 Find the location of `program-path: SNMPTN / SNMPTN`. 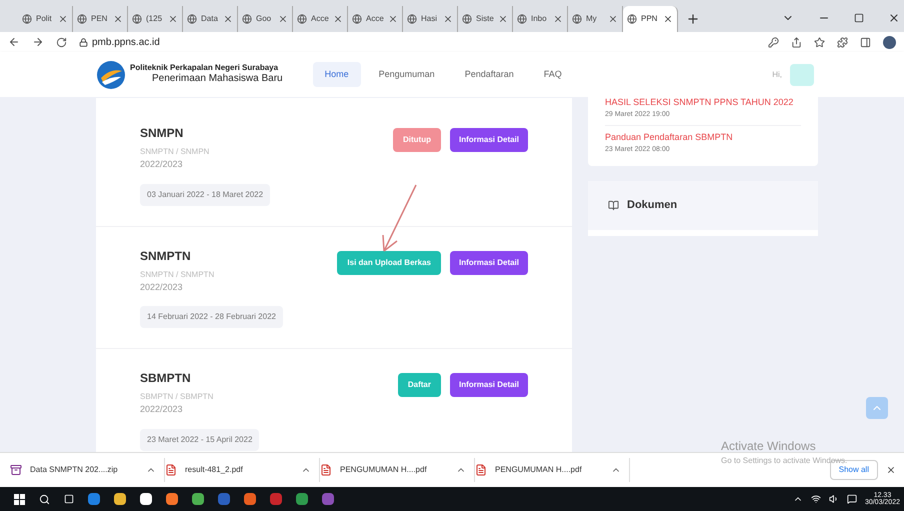

program-path: SNMPTN / SNMPTN is located at coordinates (178, 274).